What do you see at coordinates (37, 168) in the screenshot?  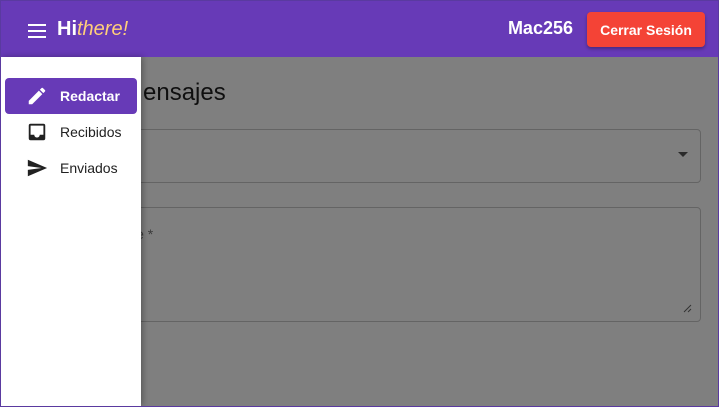 I see `send-icon` at bounding box center [37, 168].